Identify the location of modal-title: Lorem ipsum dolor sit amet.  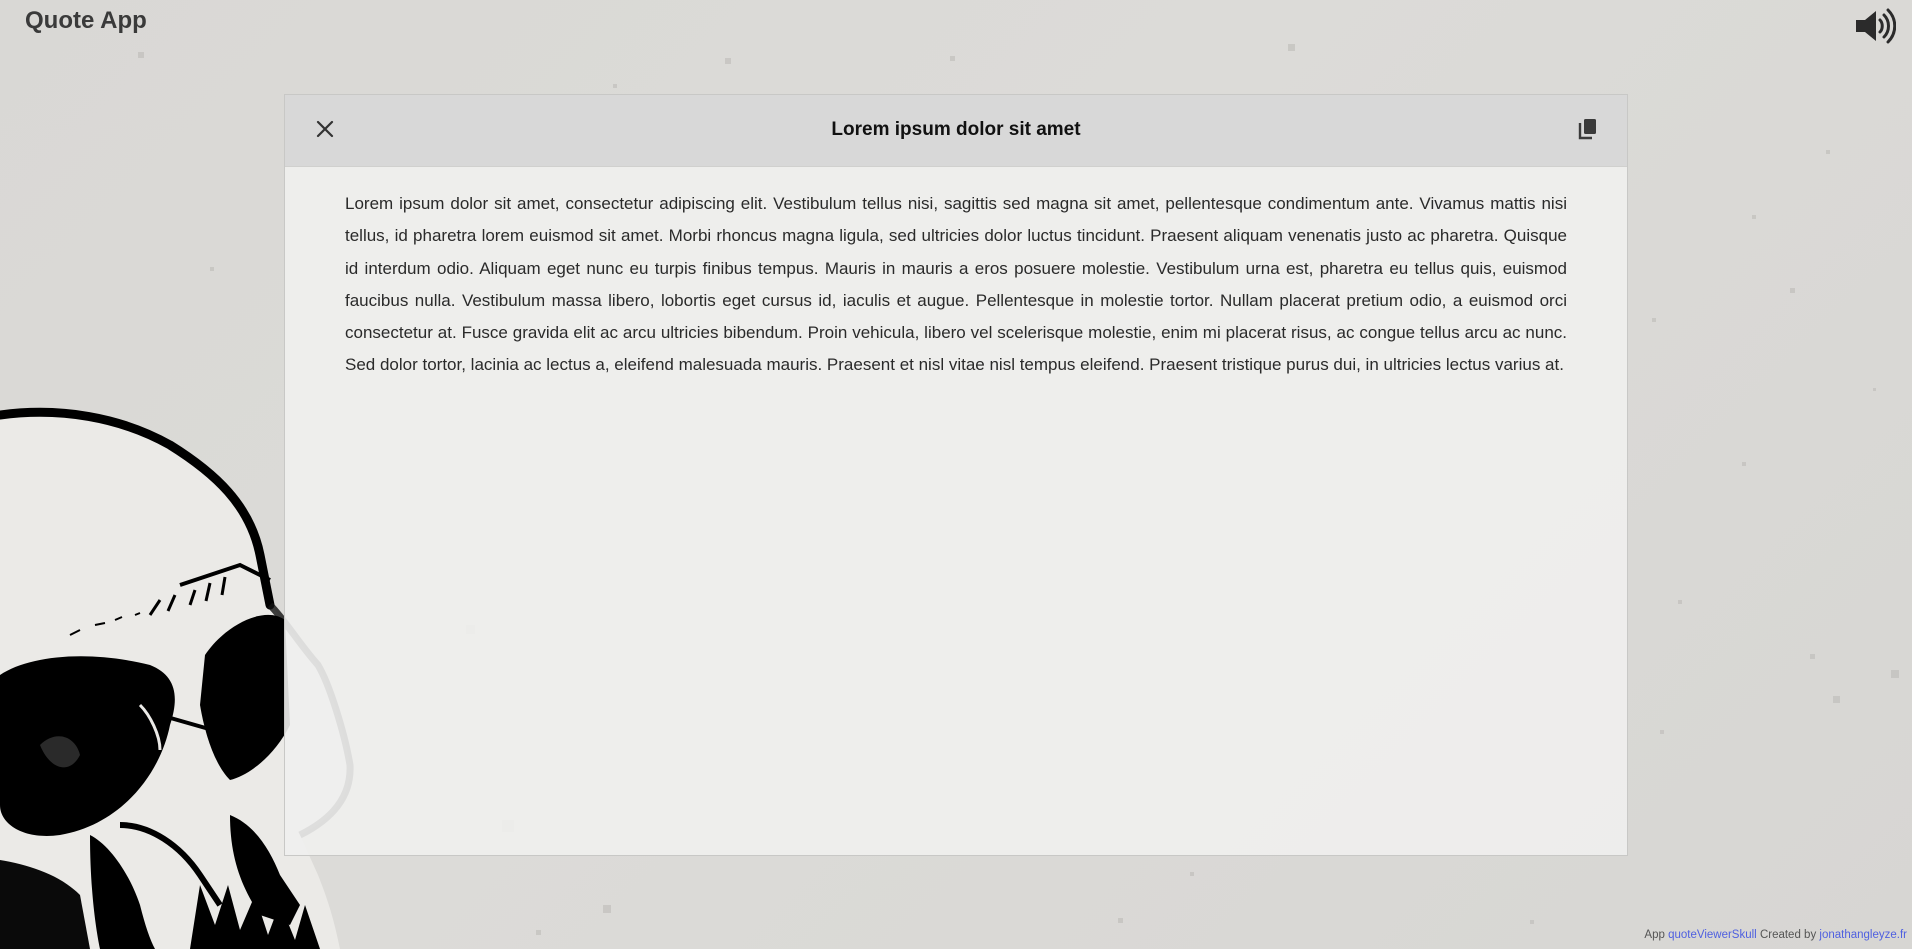
(956, 129).